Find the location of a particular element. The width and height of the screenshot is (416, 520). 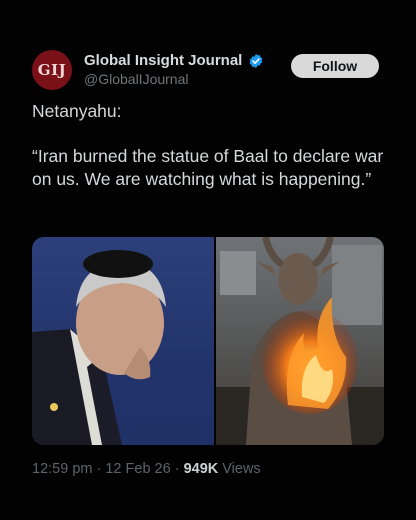

account-name: Global Insight Journal is located at coordinates (163, 60).